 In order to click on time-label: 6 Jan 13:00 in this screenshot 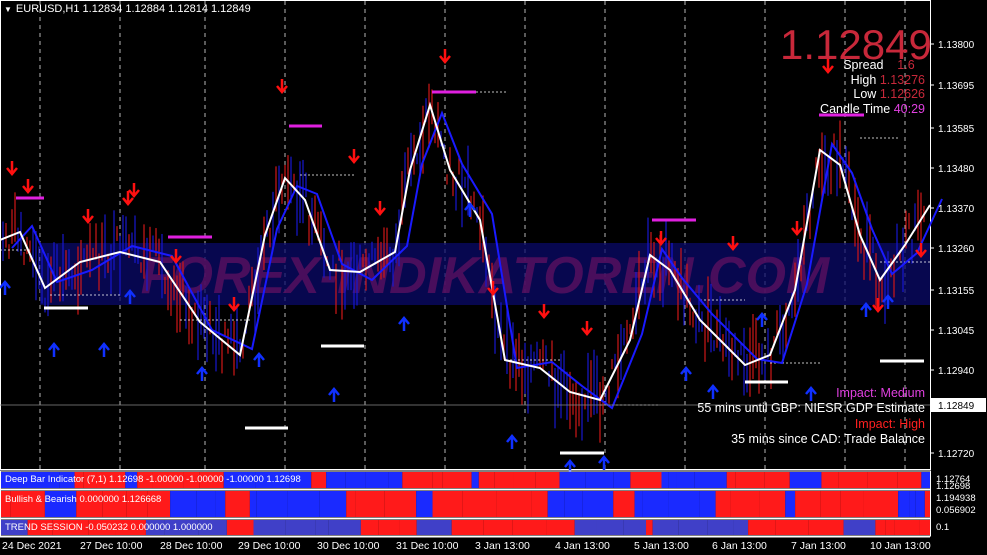, I will do `click(739, 546)`.